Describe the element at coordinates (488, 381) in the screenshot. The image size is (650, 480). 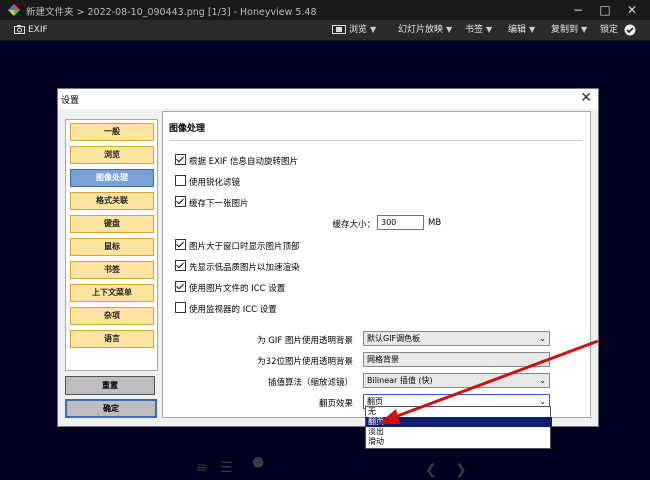
I see `annotation-arrow-icon` at that location.